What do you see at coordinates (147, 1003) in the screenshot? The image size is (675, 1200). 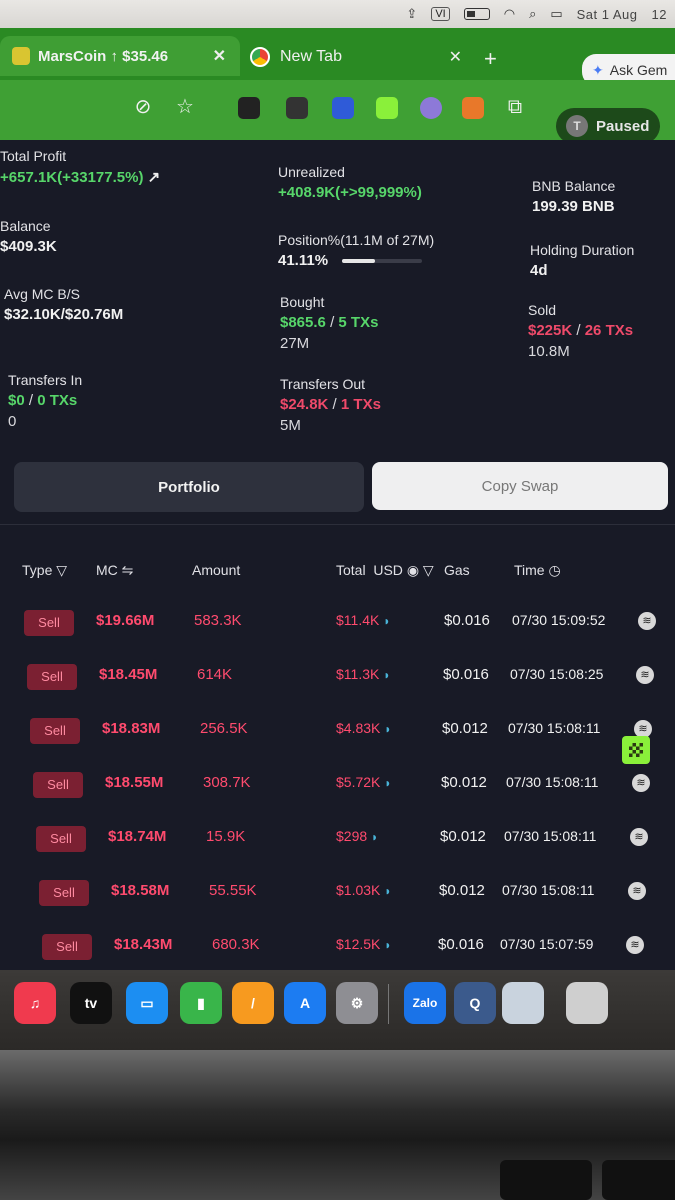 I see `keynote-app-icon: ▭` at bounding box center [147, 1003].